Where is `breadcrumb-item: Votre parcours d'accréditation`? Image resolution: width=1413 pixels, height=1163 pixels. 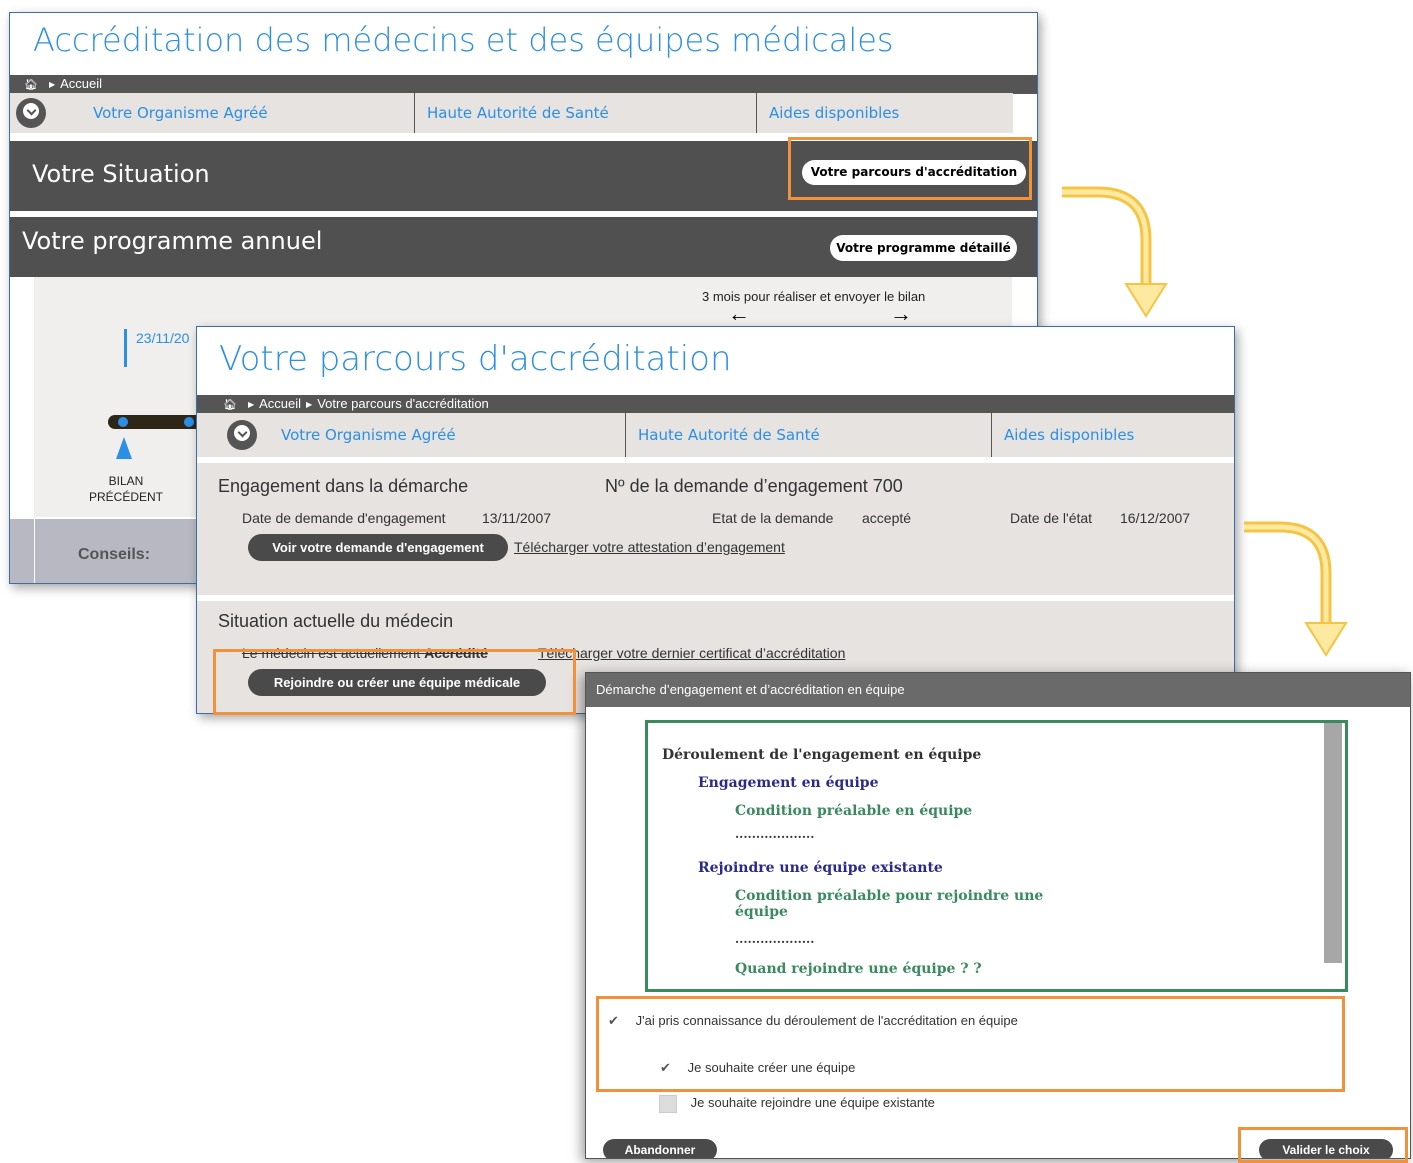
breadcrumb-item: Votre parcours d'accréditation is located at coordinates (403, 403).